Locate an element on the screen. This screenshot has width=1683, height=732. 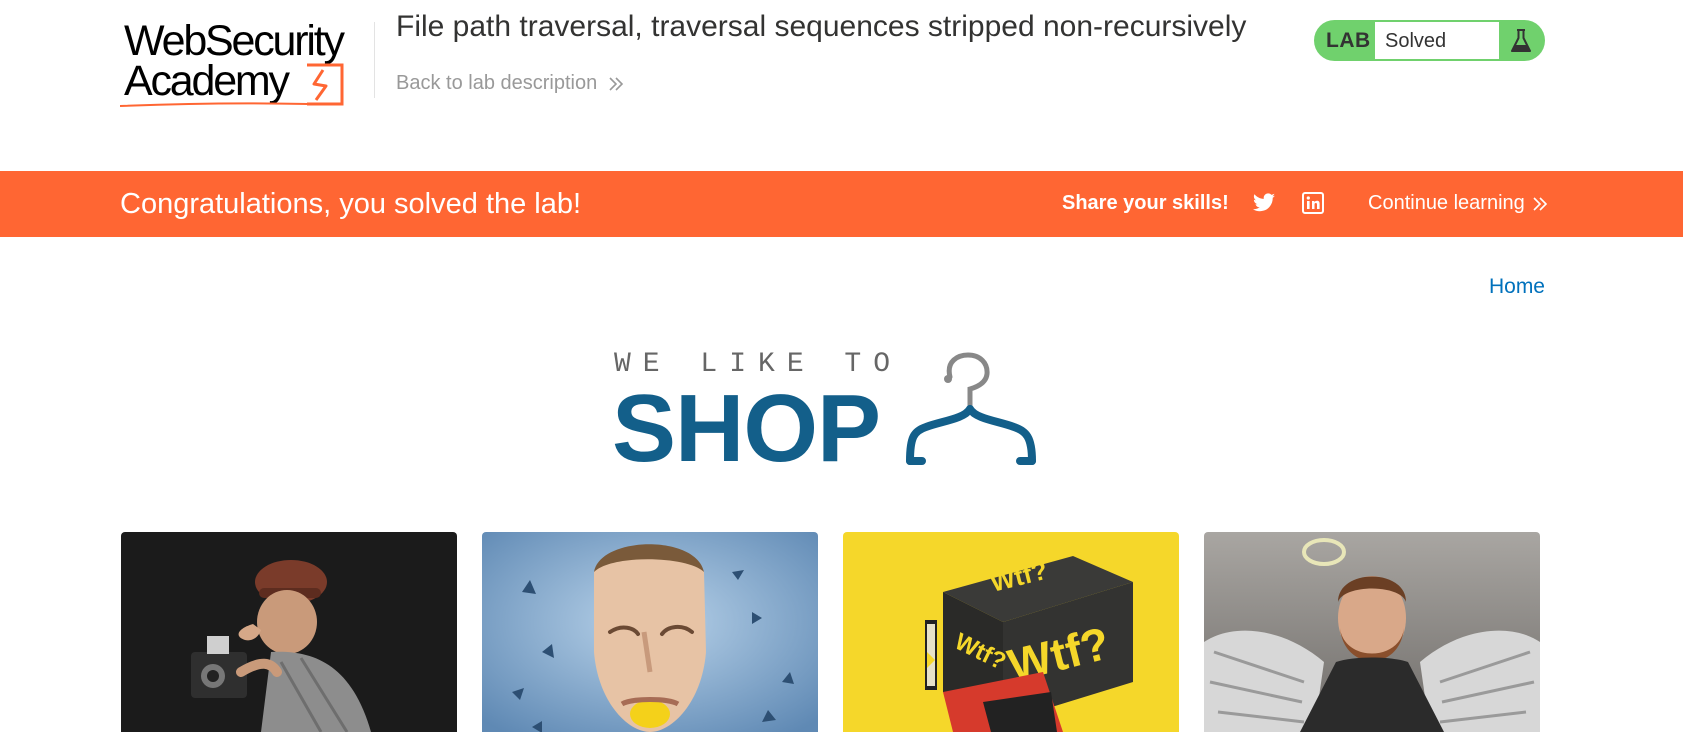
product-image-man-biting-lemon is located at coordinates (650, 632).